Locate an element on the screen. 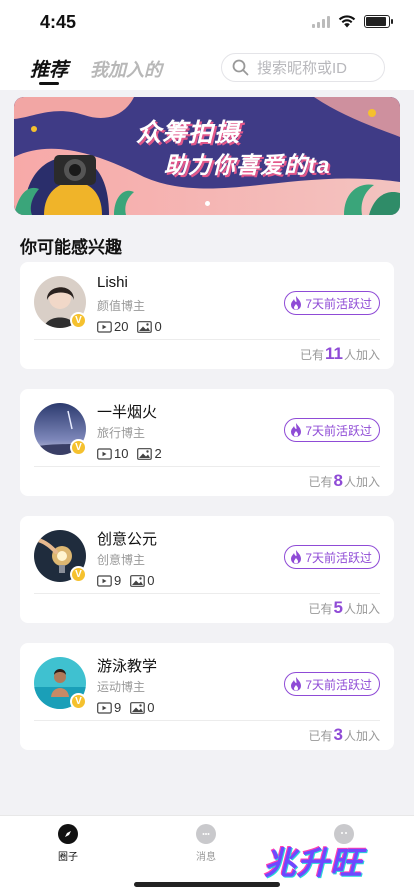 The image size is (414, 896). search-placeholder: 搜索昵称或ID is located at coordinates (302, 68).